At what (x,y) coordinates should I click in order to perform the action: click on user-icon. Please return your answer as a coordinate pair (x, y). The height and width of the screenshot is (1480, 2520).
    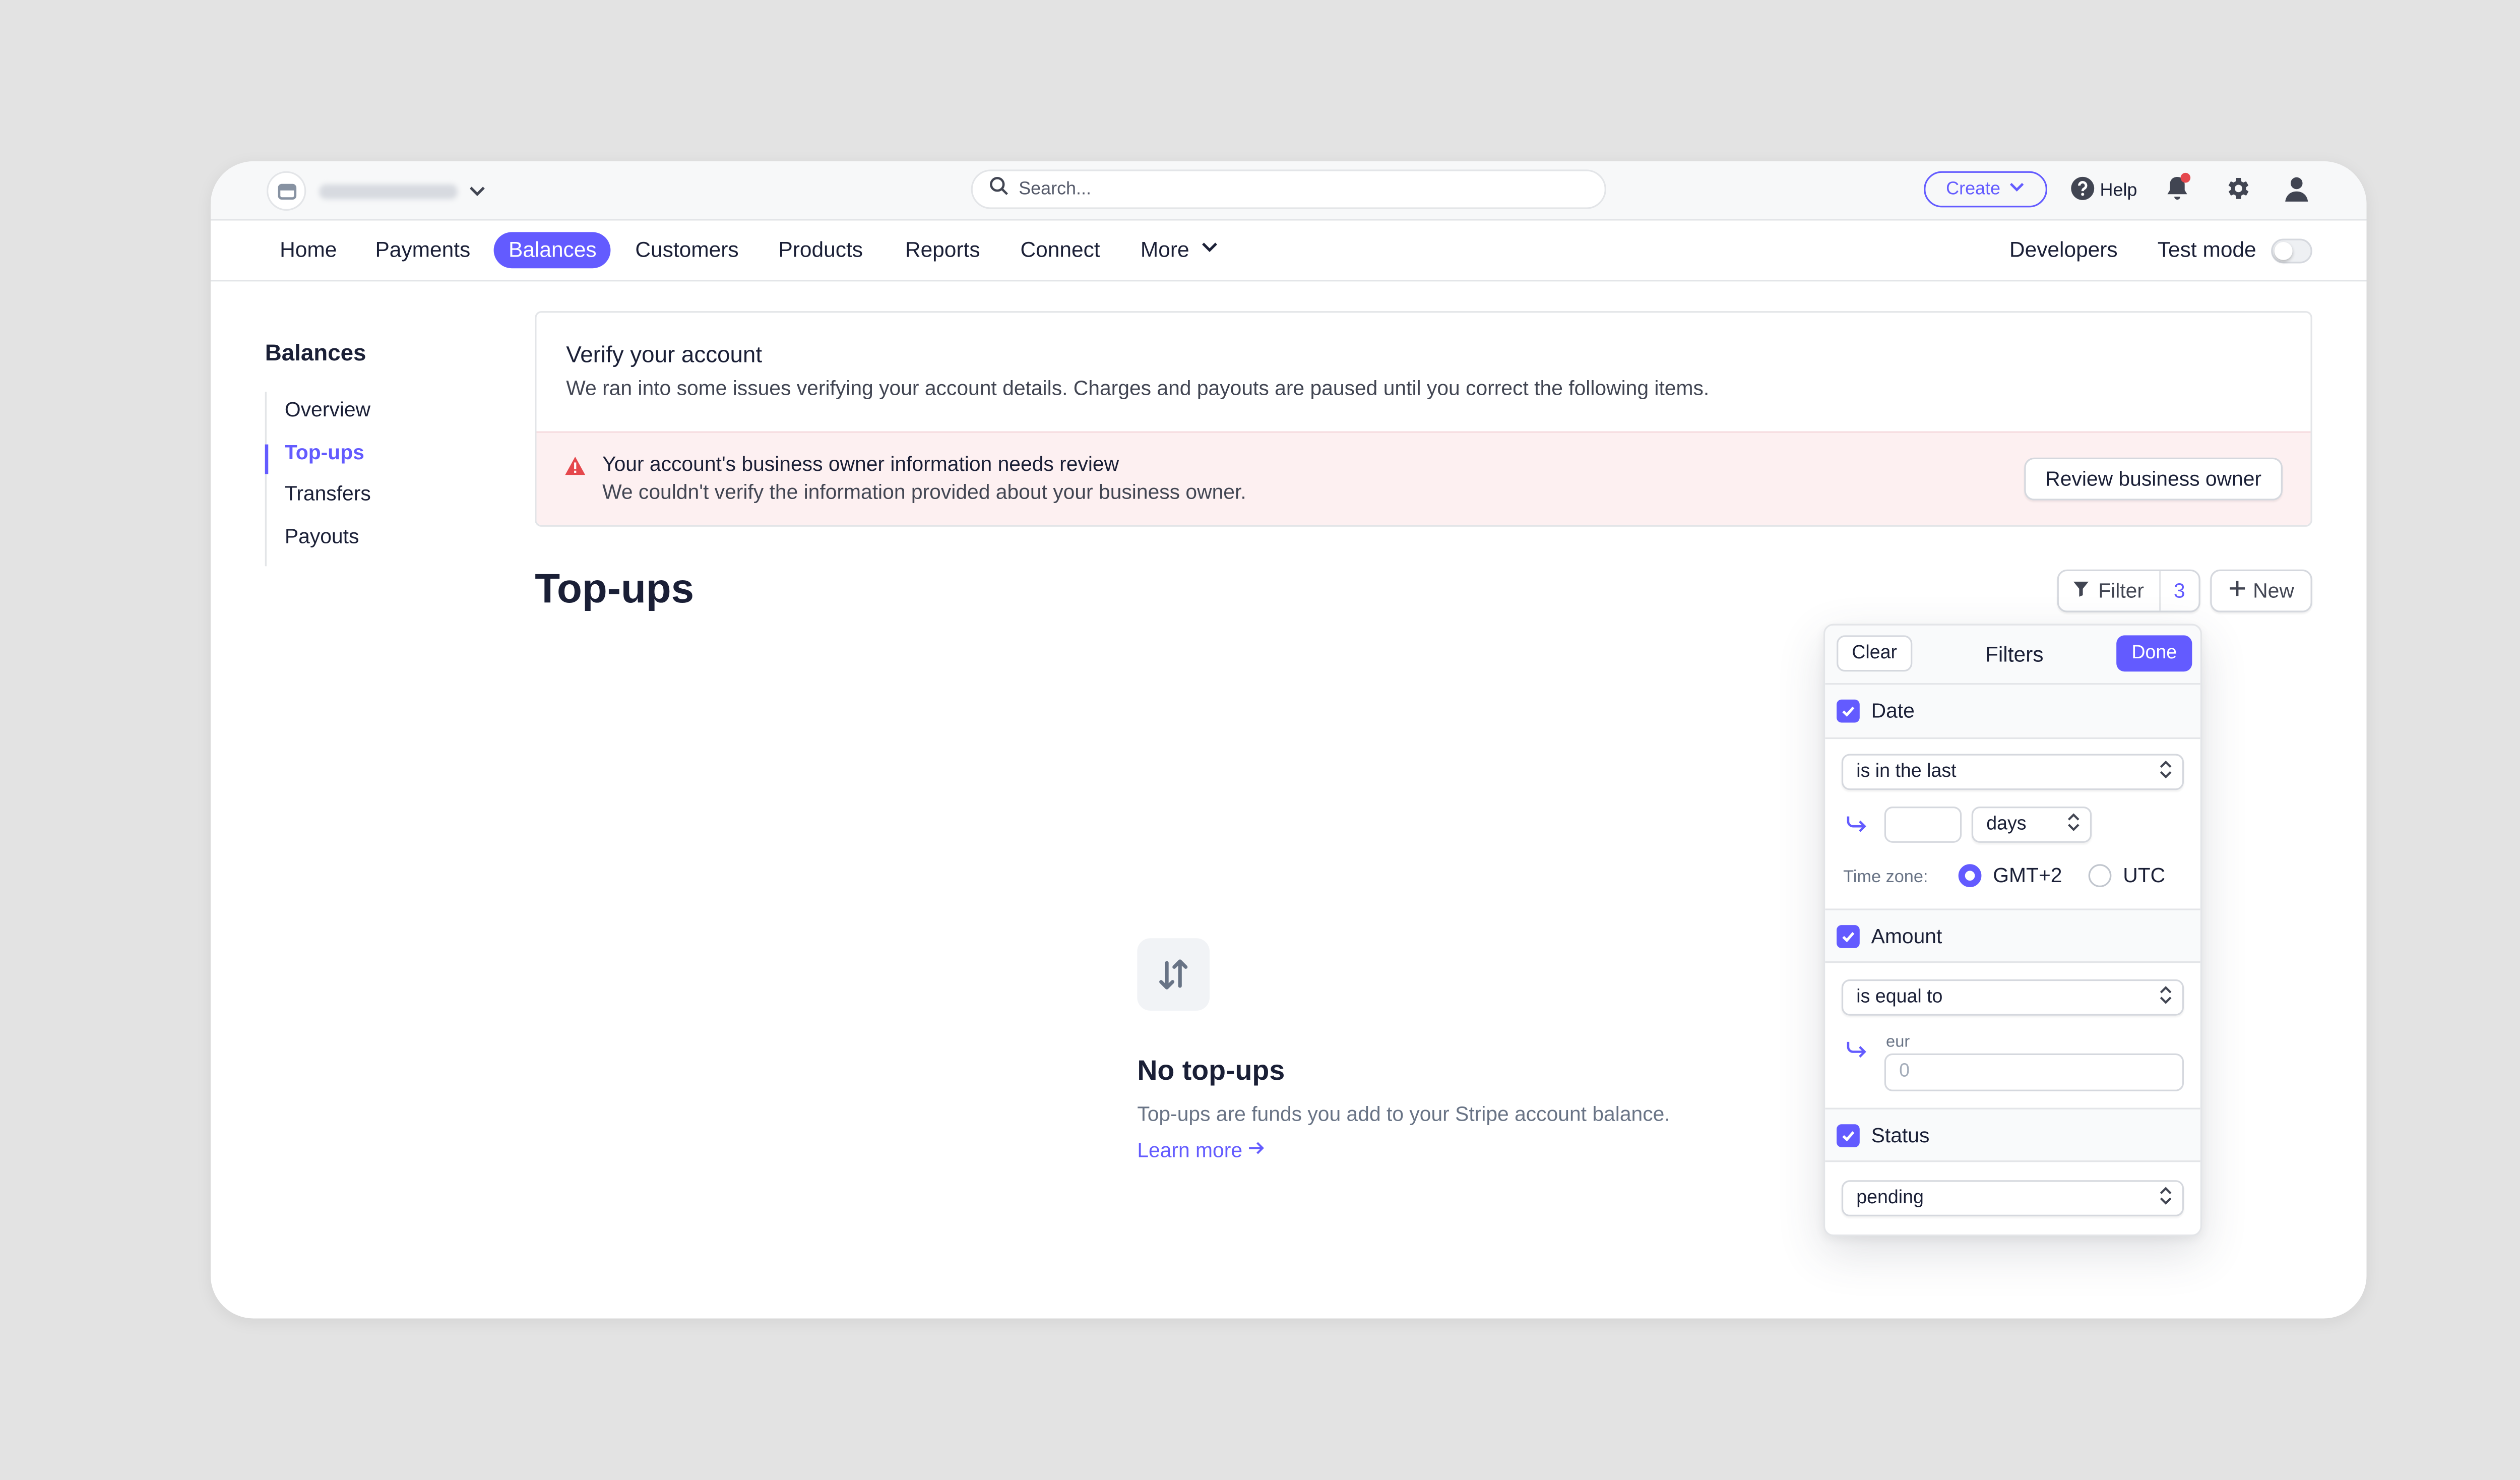
    Looking at the image, I should click on (2297, 192).